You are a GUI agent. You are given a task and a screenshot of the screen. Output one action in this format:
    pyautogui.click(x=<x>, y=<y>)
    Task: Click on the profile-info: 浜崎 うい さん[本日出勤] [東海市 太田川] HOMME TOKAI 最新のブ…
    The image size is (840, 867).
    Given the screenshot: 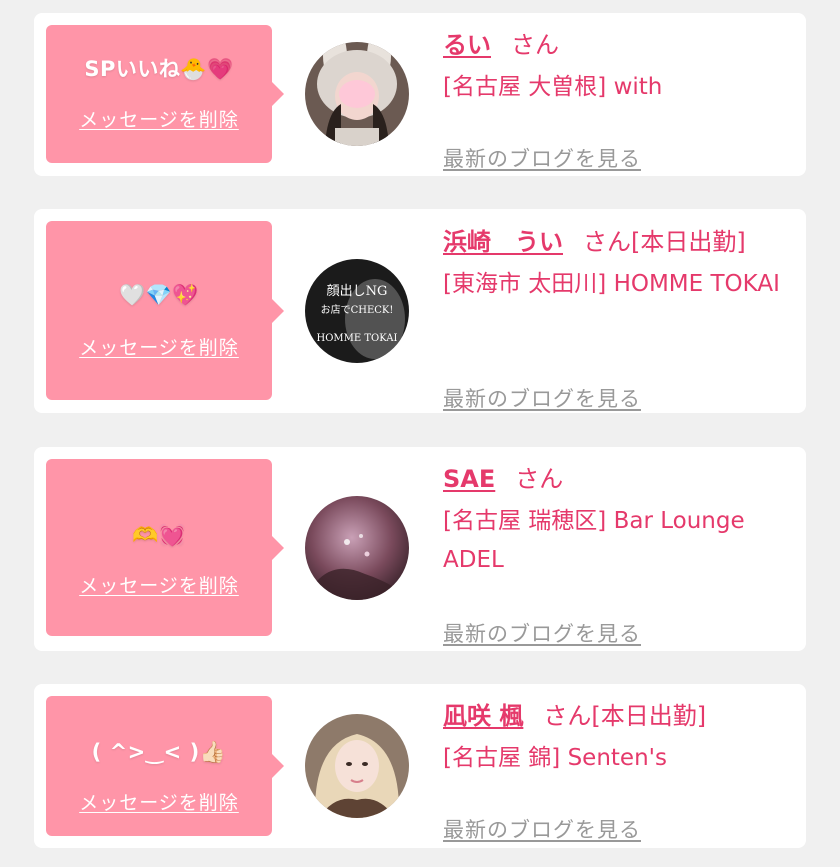 What is the action you would take?
    pyautogui.click(x=618, y=318)
    